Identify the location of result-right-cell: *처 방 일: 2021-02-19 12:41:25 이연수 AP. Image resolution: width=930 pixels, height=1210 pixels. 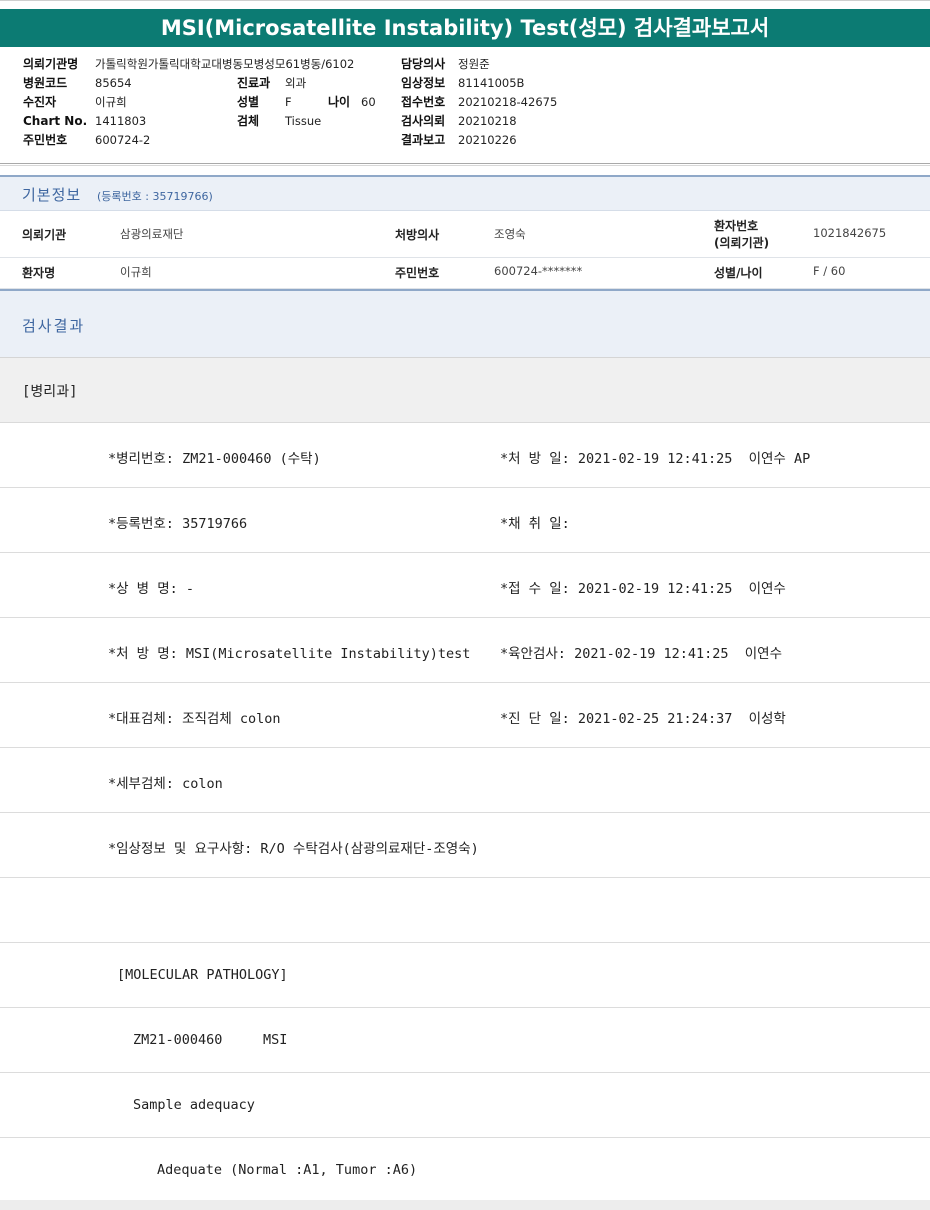
(655, 459).